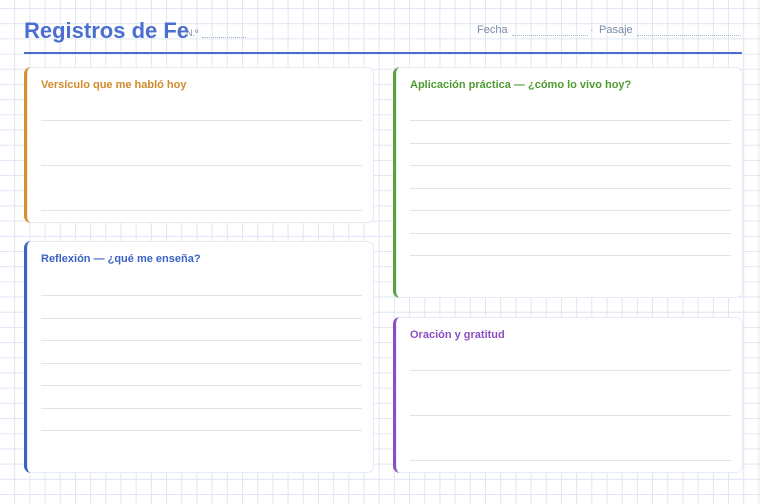 The image size is (760, 504). I want to click on date-label: Fecha, so click(492, 30).